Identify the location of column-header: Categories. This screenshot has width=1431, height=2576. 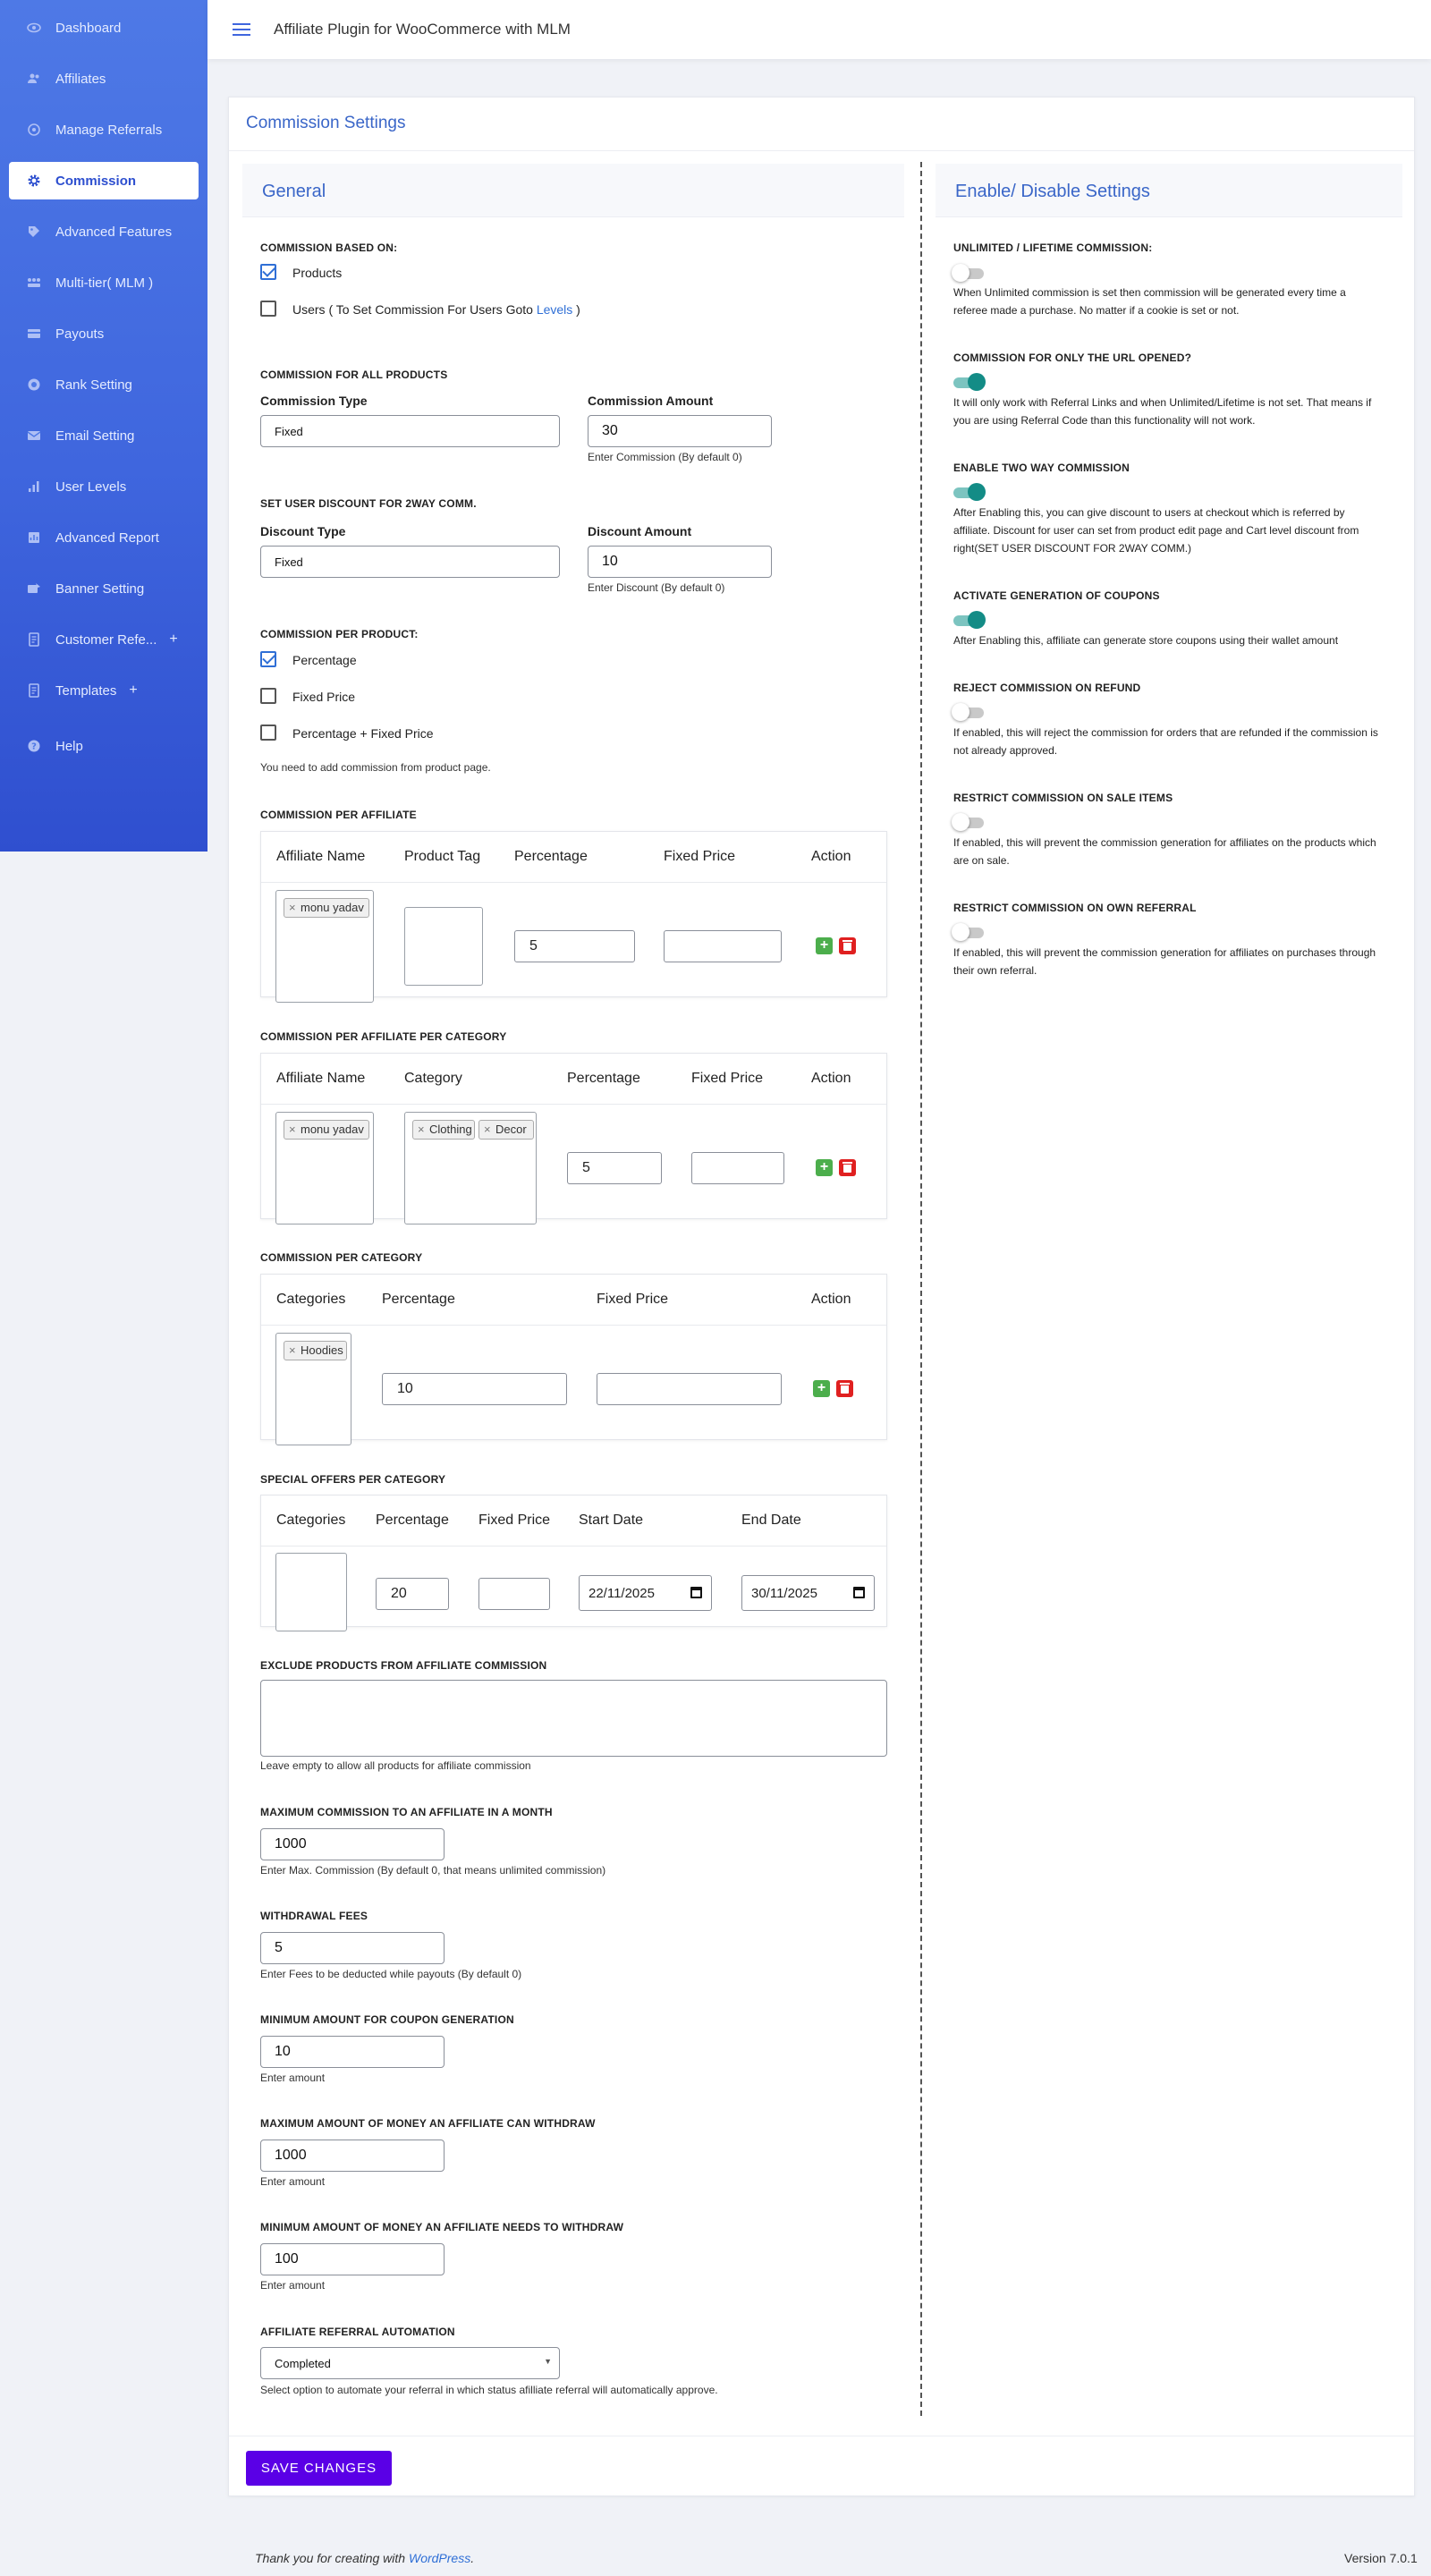
(311, 1520).